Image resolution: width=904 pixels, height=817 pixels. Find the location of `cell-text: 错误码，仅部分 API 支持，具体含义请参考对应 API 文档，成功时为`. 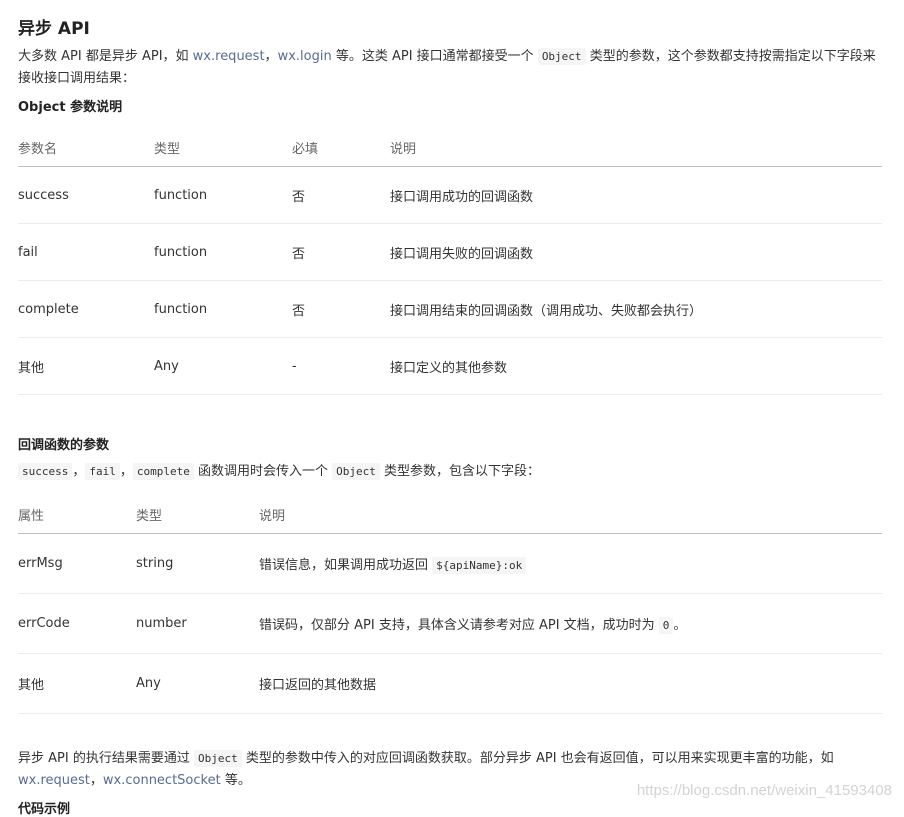

cell-text: 错误码，仅部分 API 支持，具体含义请参考对应 API 文档，成功时为 is located at coordinates (459, 625).